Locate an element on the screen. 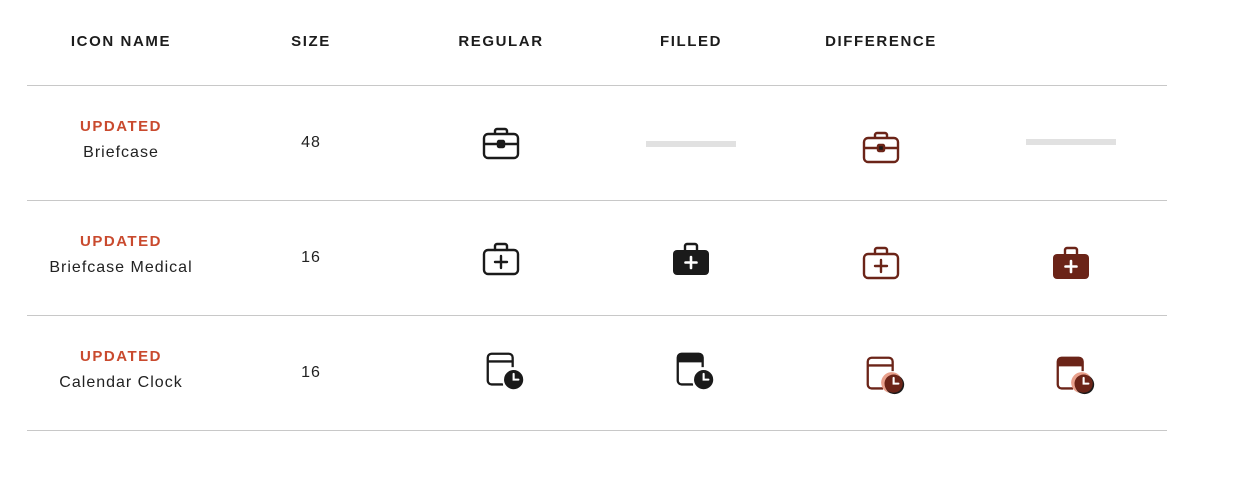 This screenshot has height=485, width=1240. icon-size: 48 is located at coordinates (311, 142).